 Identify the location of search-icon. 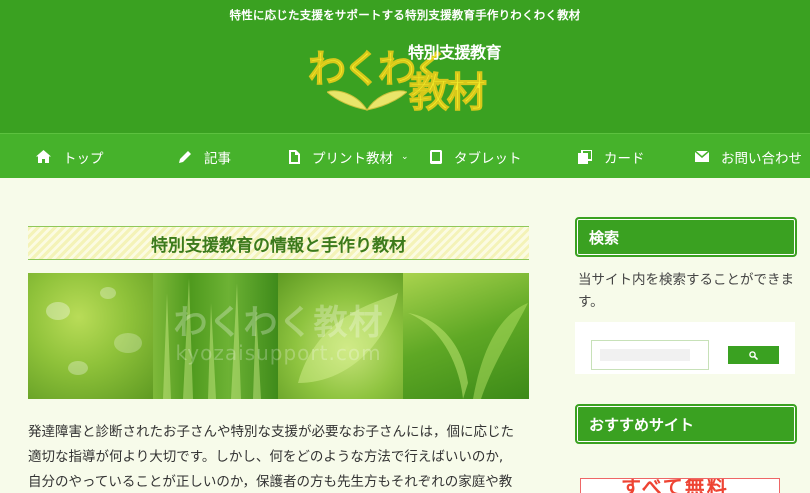
(753, 355).